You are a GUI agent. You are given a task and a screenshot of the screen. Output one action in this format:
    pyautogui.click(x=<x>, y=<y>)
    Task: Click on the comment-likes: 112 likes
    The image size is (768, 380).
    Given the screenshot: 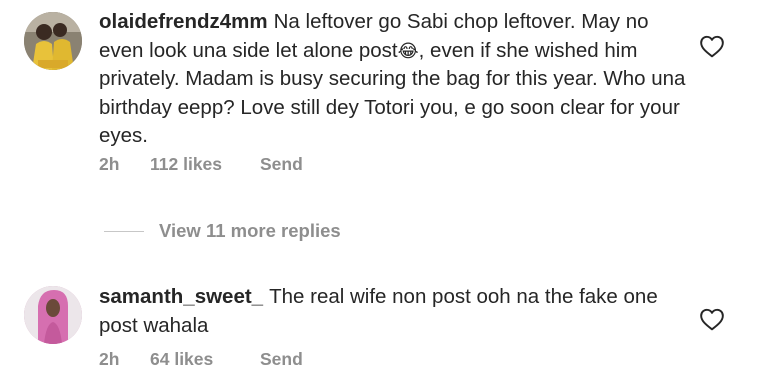 What is the action you would take?
    pyautogui.click(x=205, y=164)
    